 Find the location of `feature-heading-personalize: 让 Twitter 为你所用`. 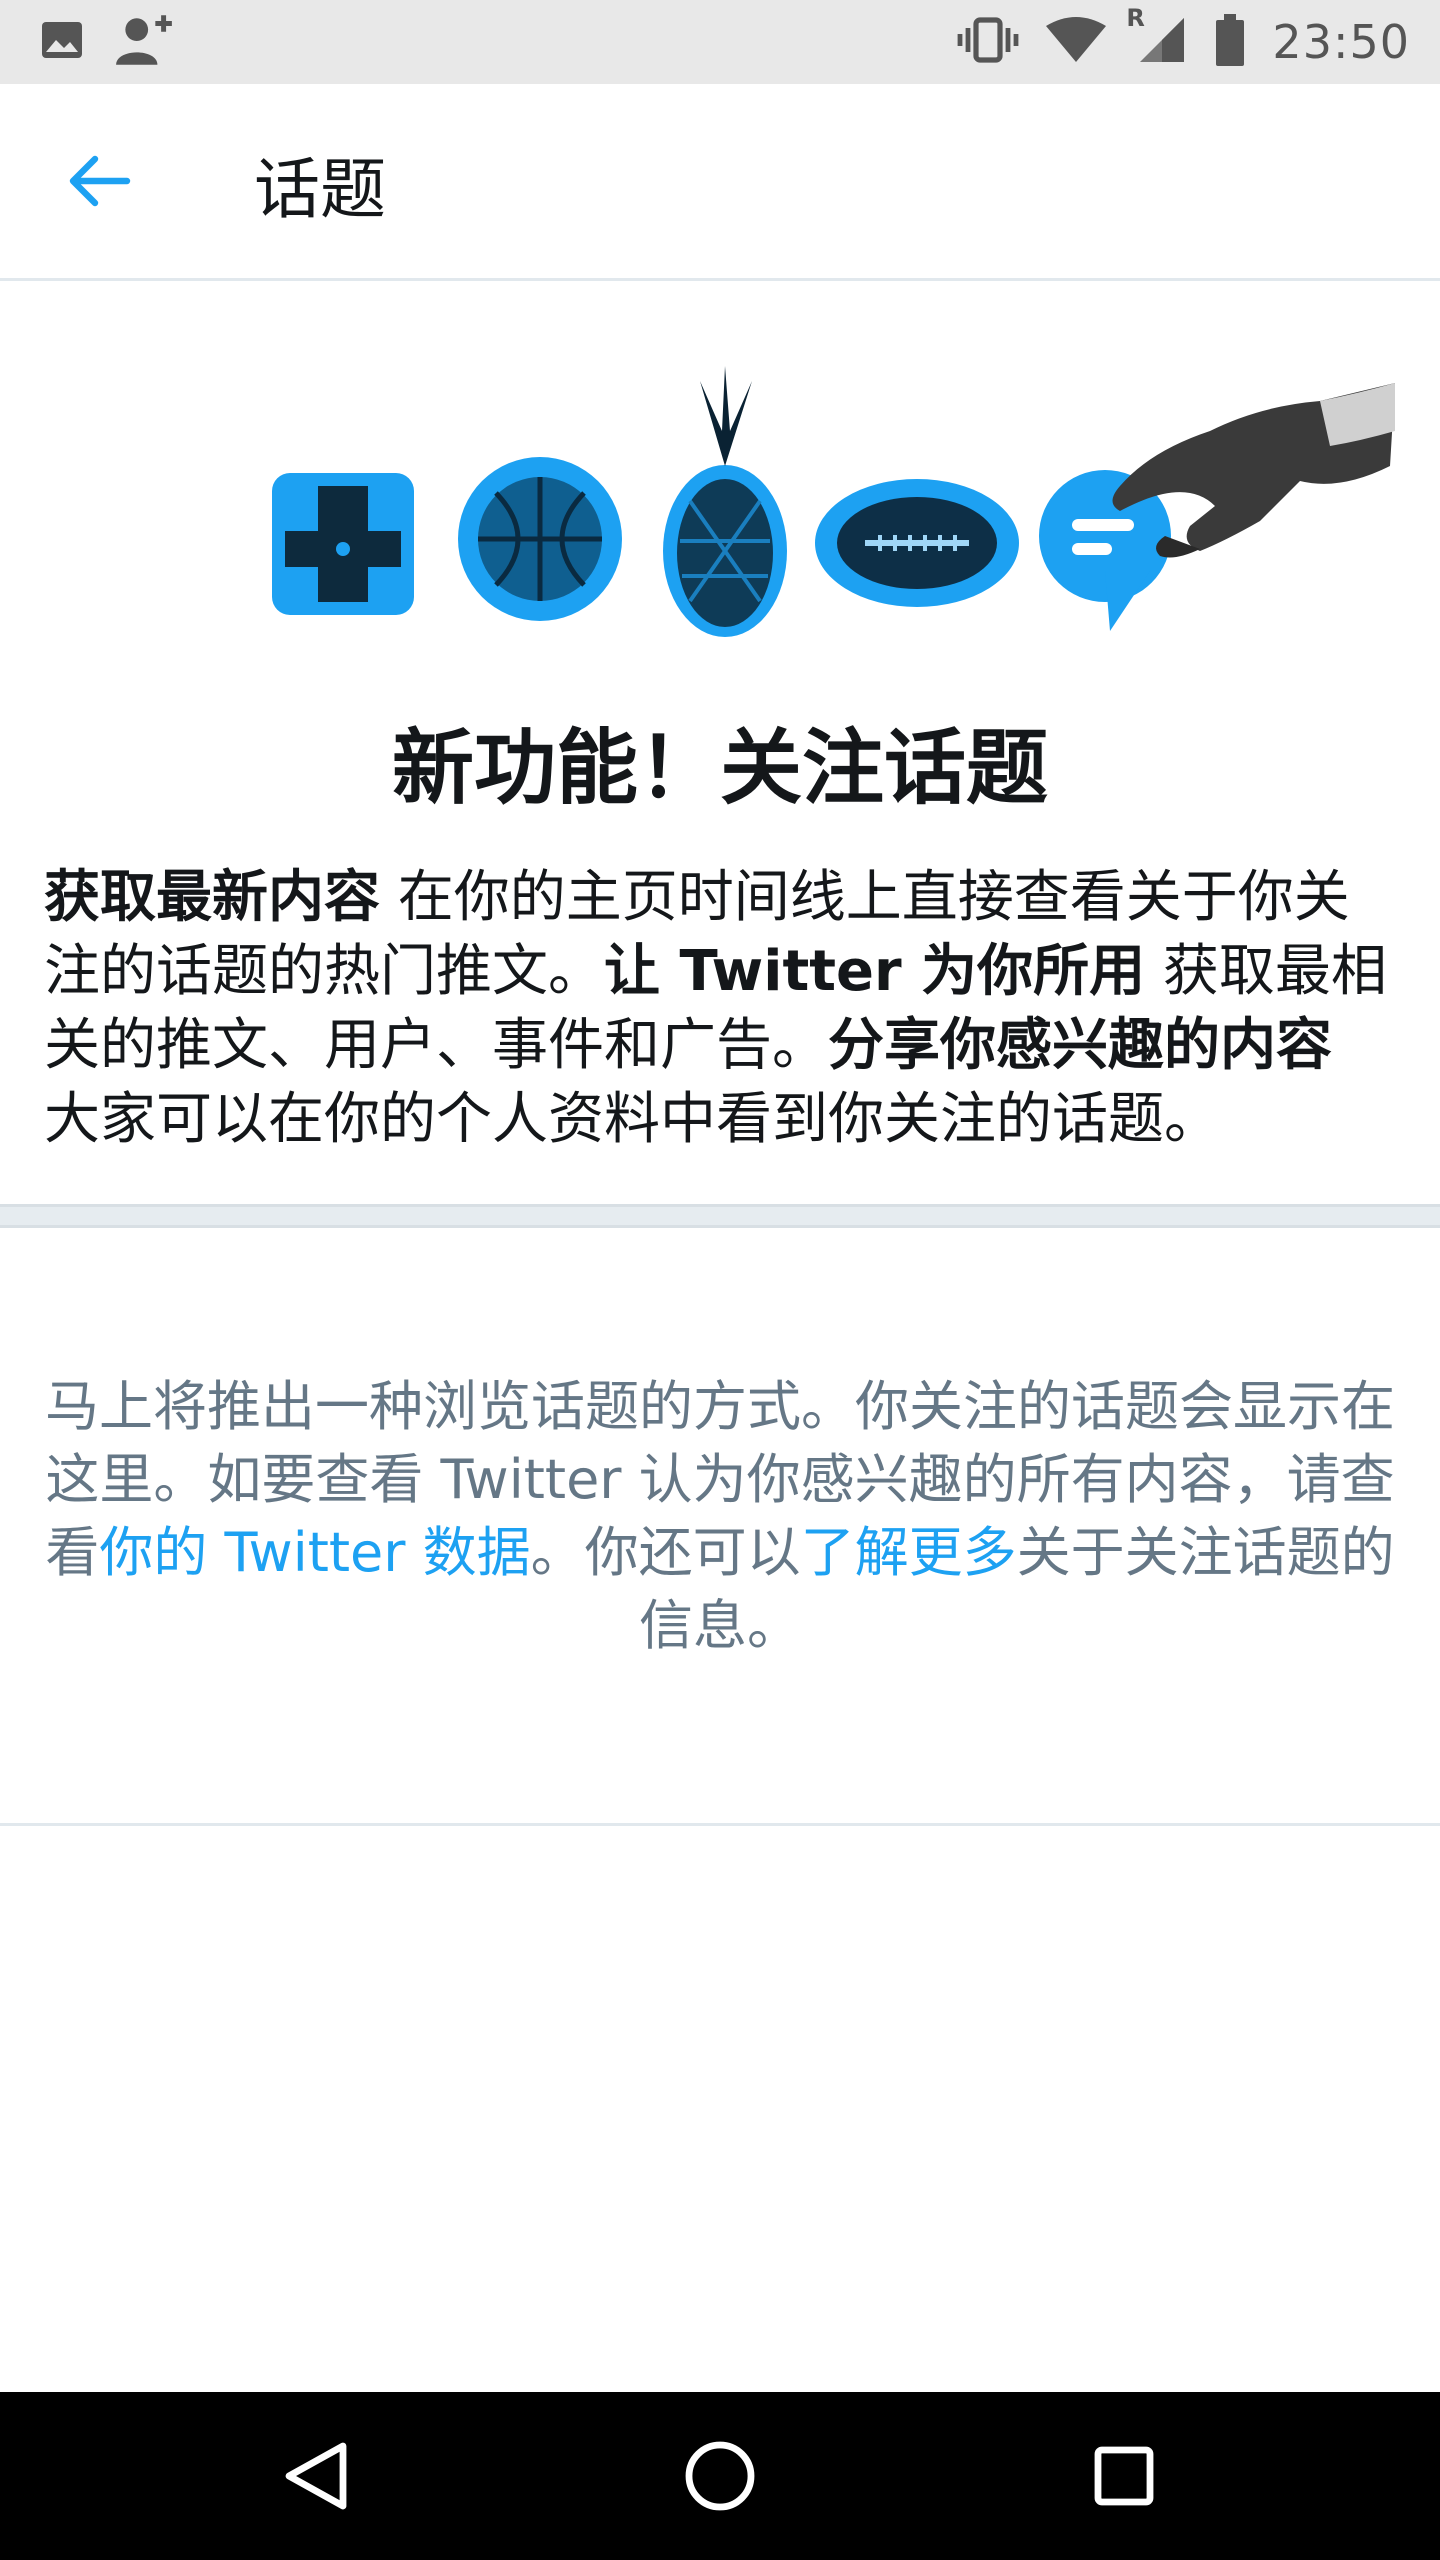

feature-heading-personalize: 让 Twitter 为你所用 is located at coordinates (875, 971).